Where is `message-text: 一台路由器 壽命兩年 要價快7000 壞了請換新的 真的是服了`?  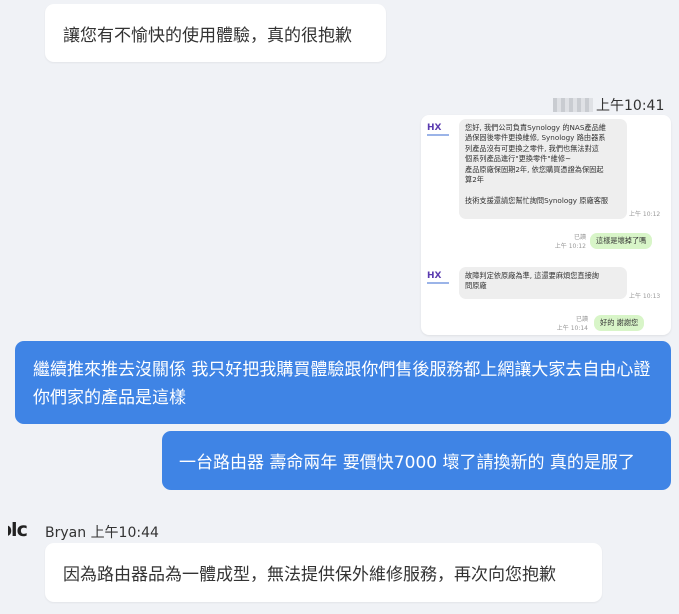 message-text: 一台路由器 壽命兩年 要價快7000 壞了請換新的 真的是服了 is located at coordinates (407, 463).